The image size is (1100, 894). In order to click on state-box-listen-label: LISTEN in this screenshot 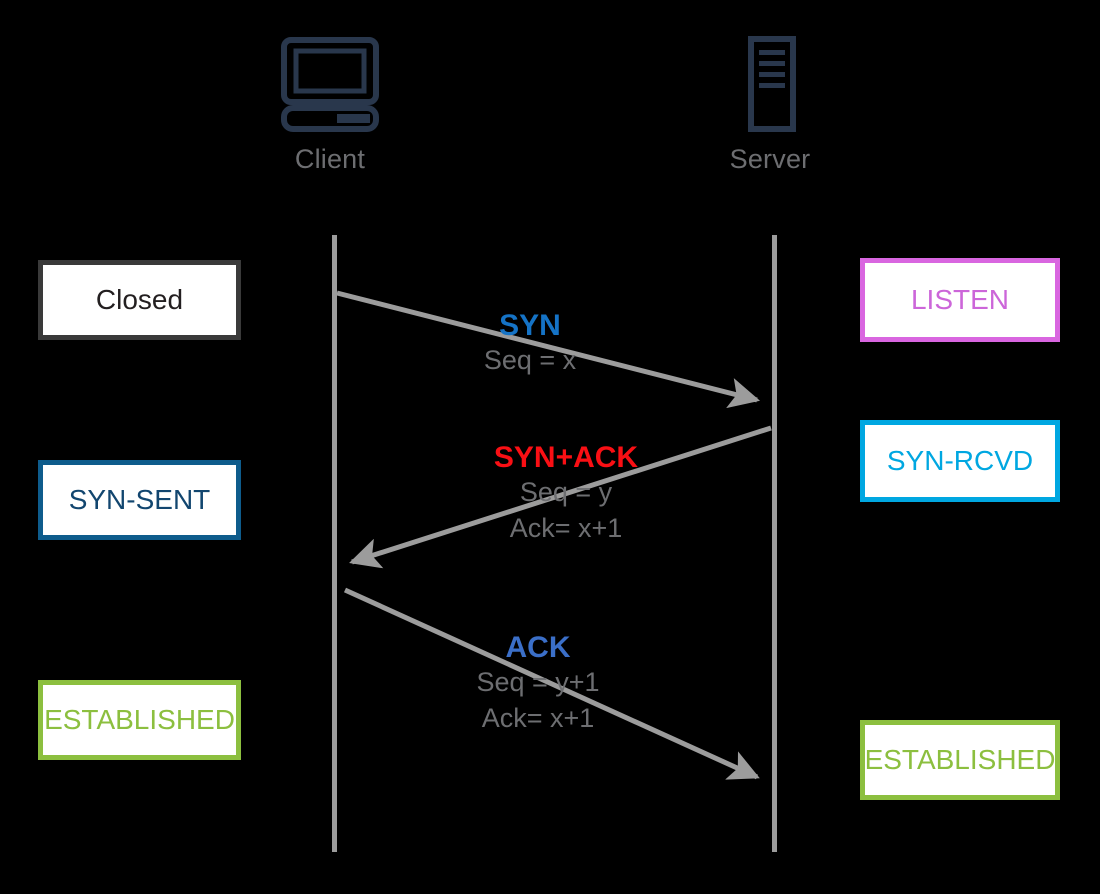, I will do `click(960, 299)`.